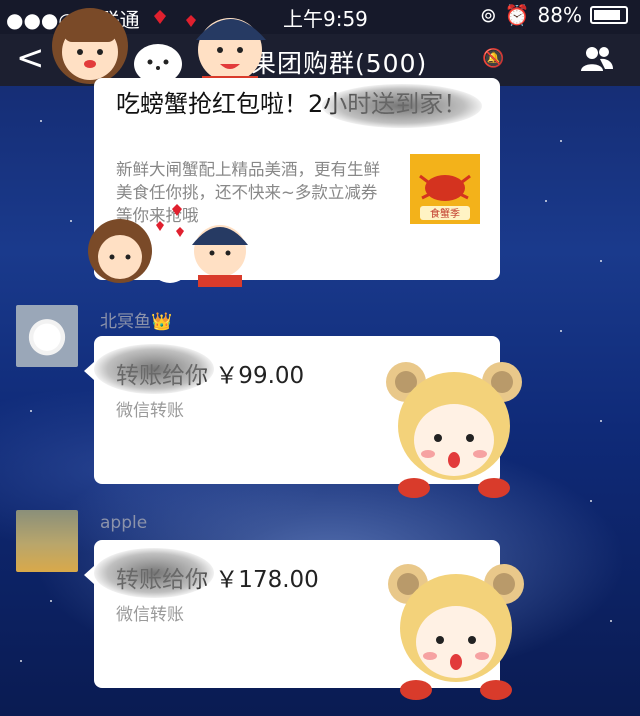  I want to click on sender-name: apple, so click(124, 523).